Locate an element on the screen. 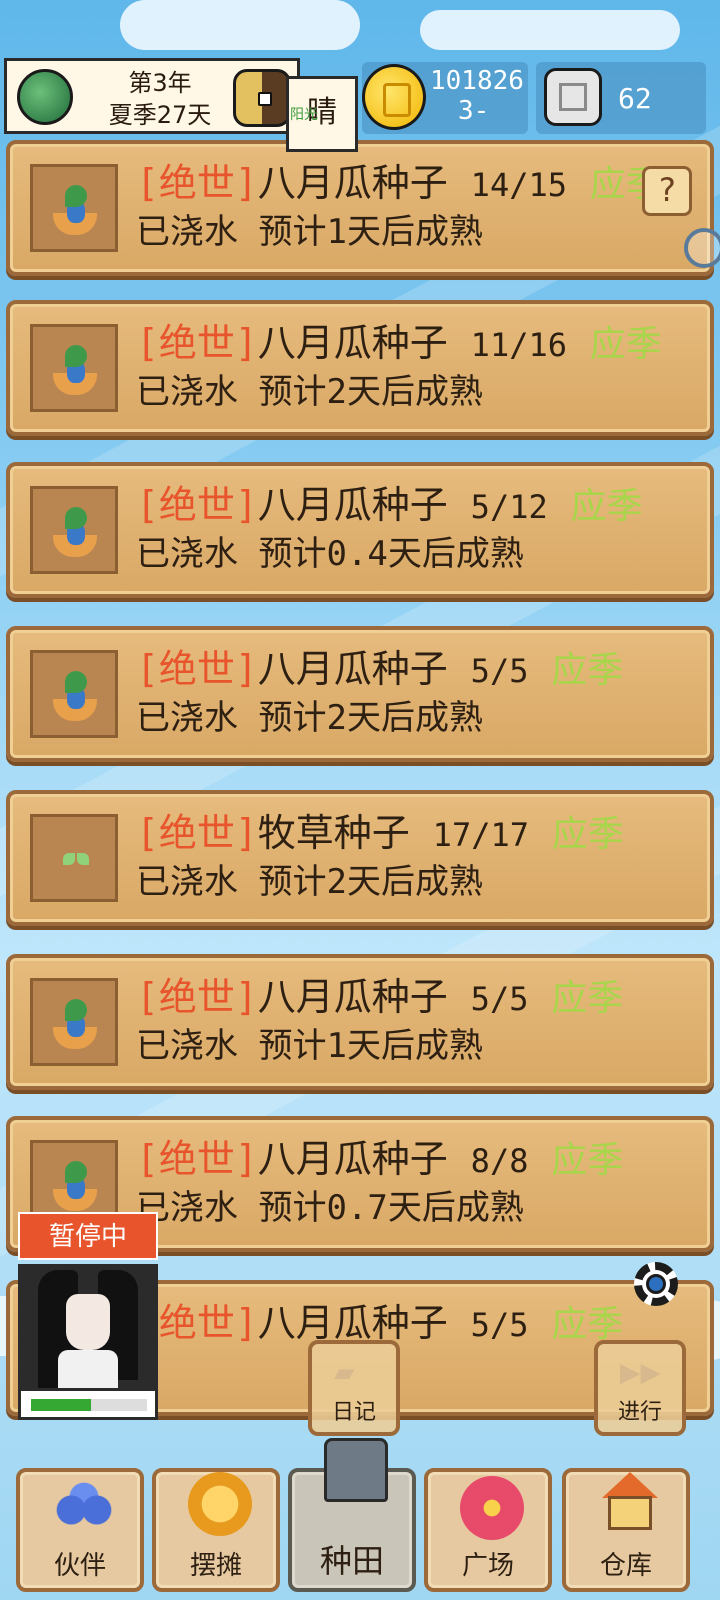  date-panel: 第3年 夏季27天 is located at coordinates (152, 96).